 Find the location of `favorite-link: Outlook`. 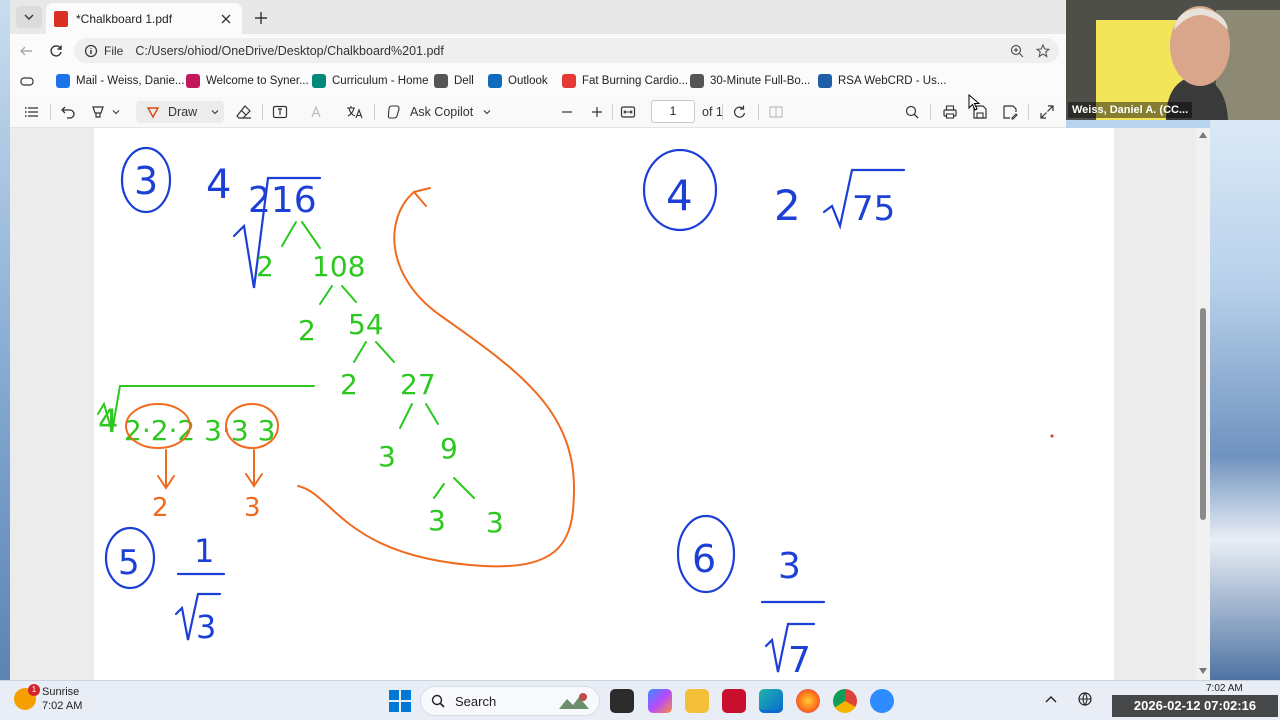

favorite-link: Outlook is located at coordinates (518, 81).